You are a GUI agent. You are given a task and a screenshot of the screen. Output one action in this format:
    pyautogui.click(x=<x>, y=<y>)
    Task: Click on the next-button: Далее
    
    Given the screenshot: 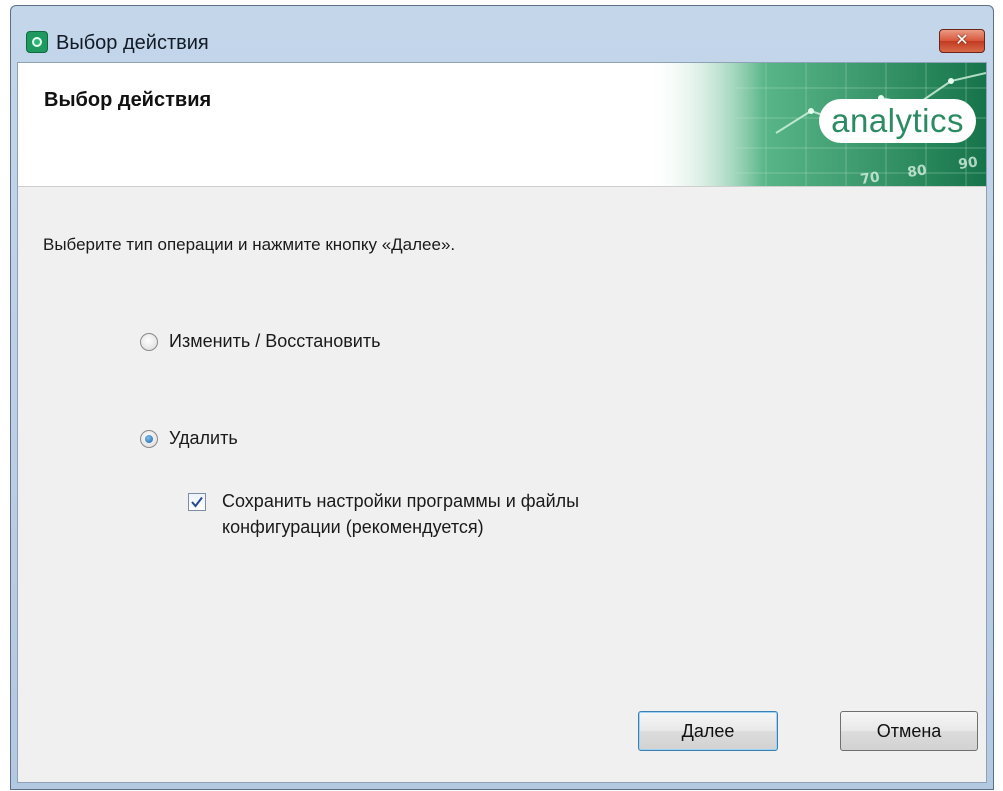 What is the action you would take?
    pyautogui.click(x=708, y=731)
    